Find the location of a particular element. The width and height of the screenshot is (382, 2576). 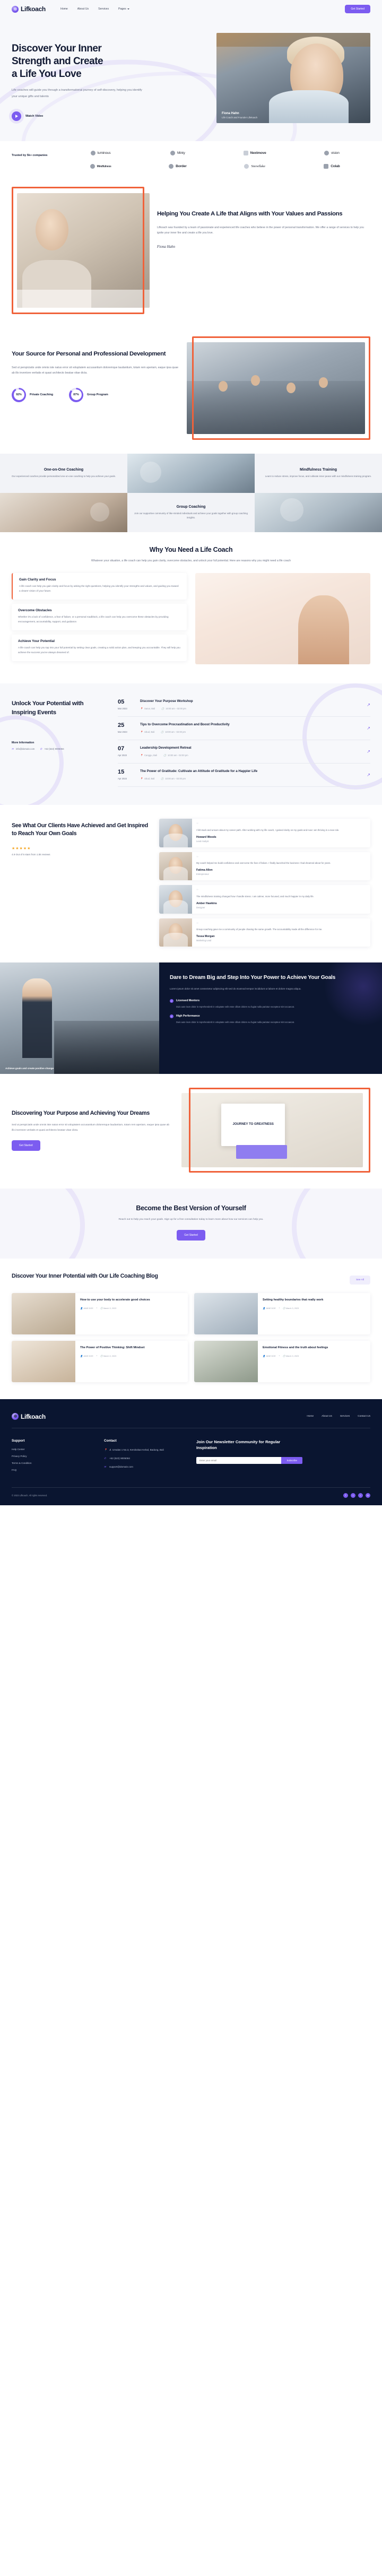

footer-nav-about: About Us is located at coordinates (327, 1416).